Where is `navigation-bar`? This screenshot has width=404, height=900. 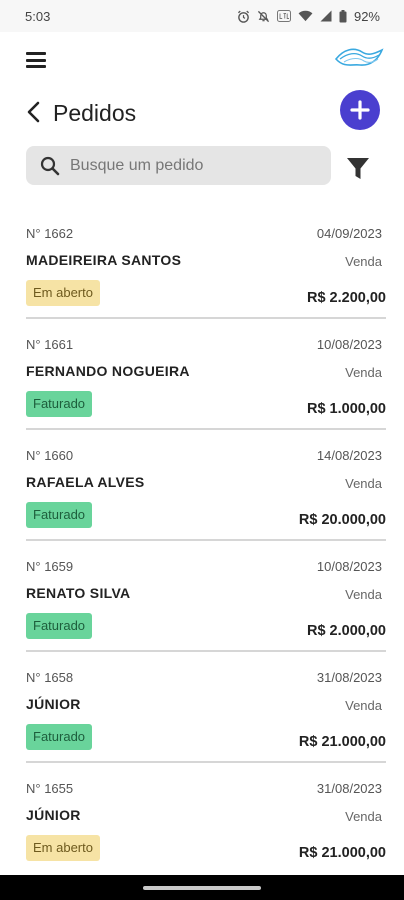
navigation-bar is located at coordinates (202, 887).